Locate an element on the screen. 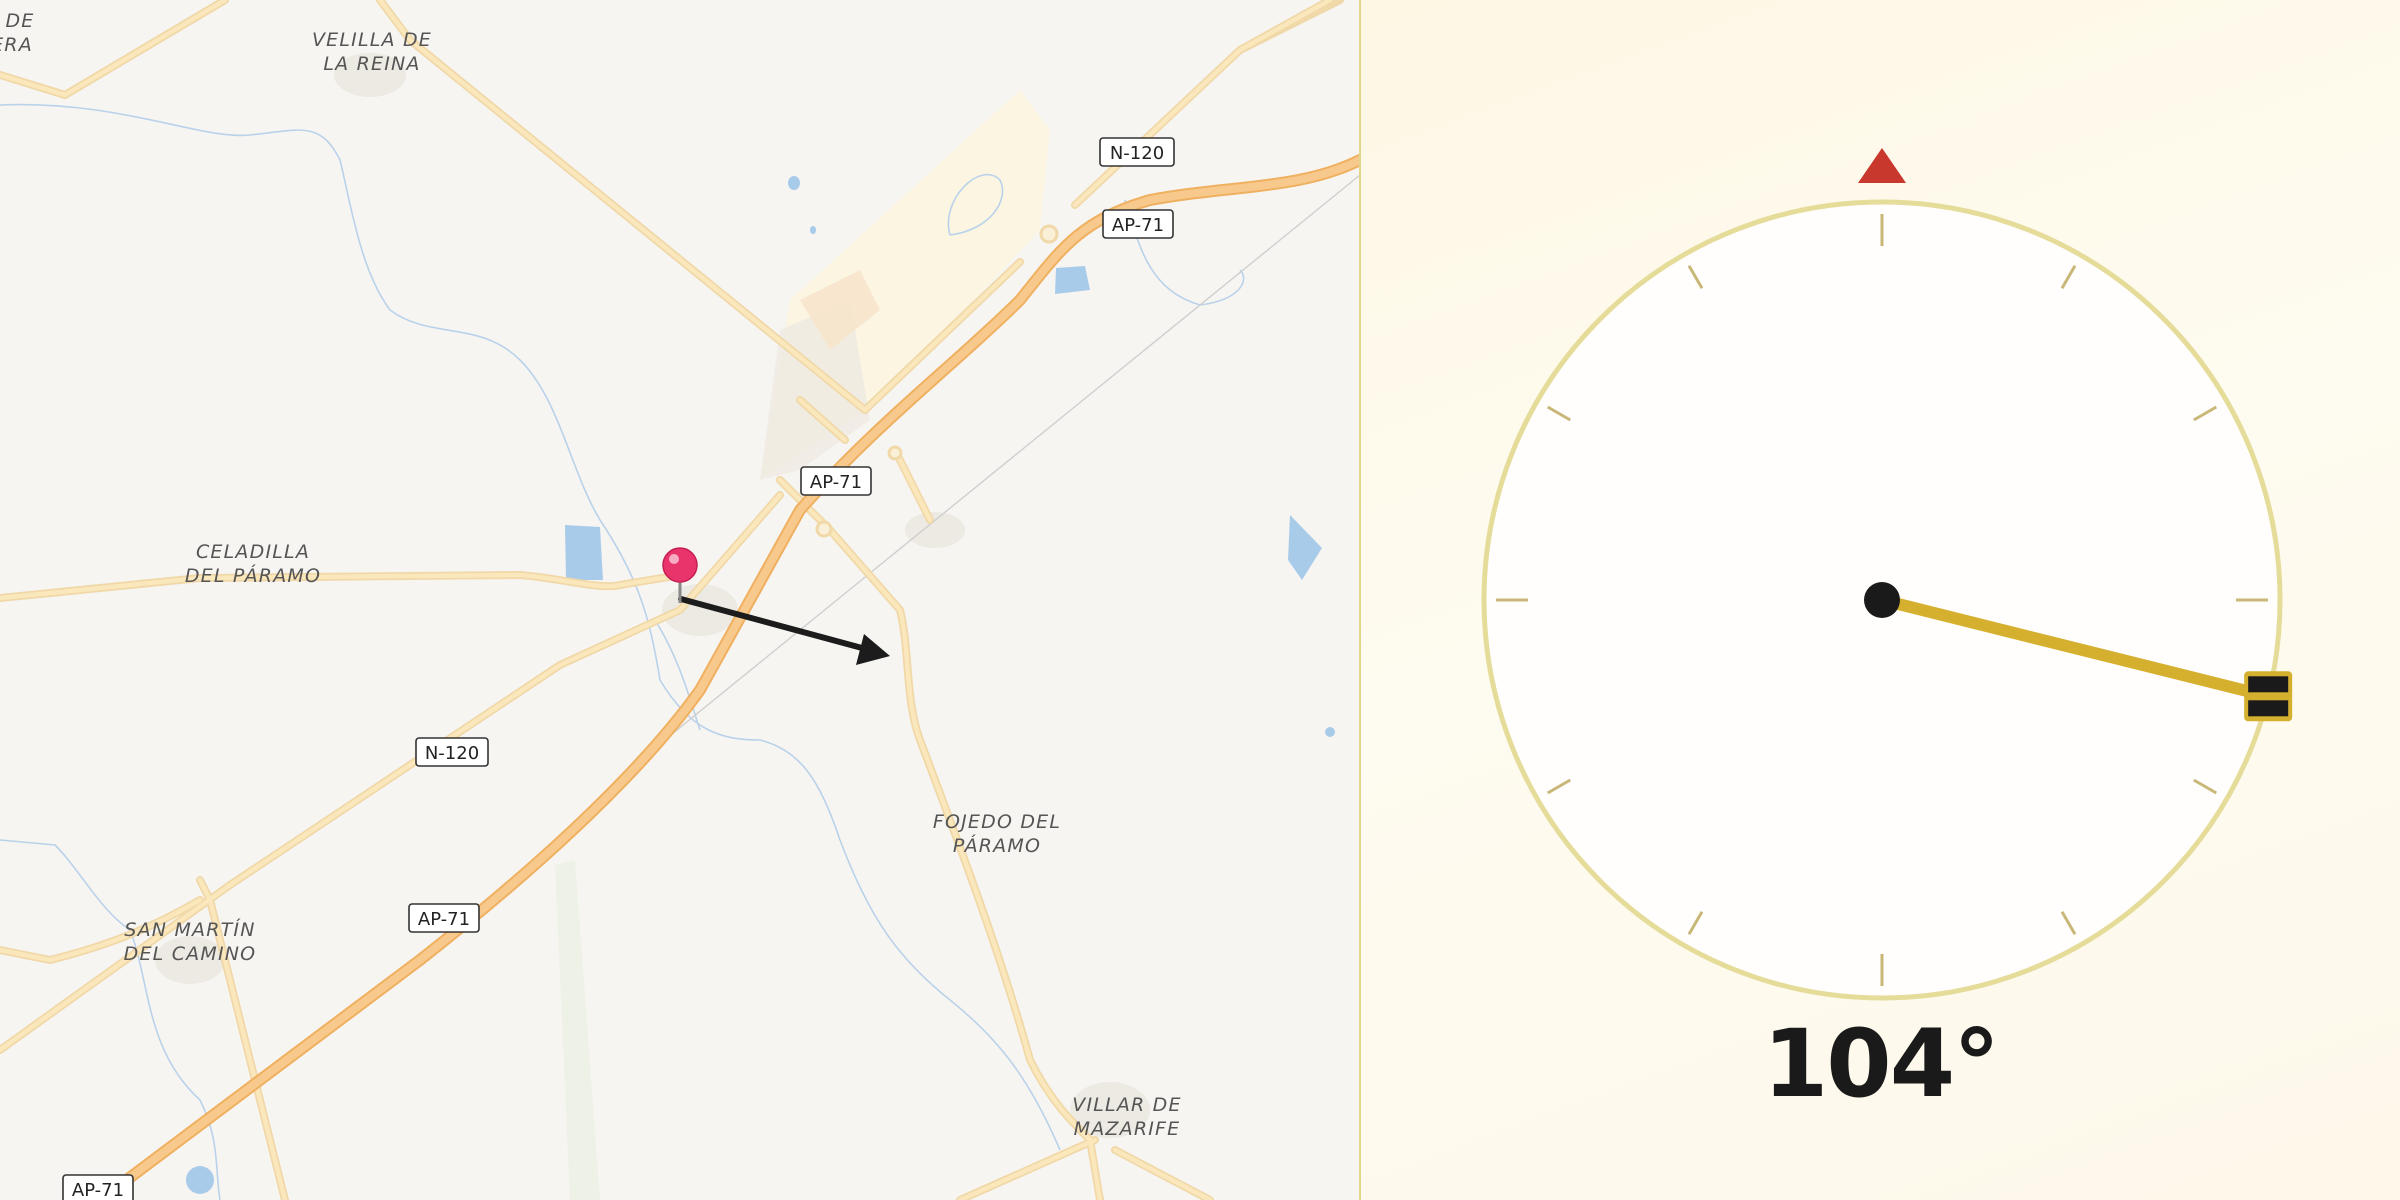 The image size is (2400, 1200). compass-pivot is located at coordinates (1882, 600).